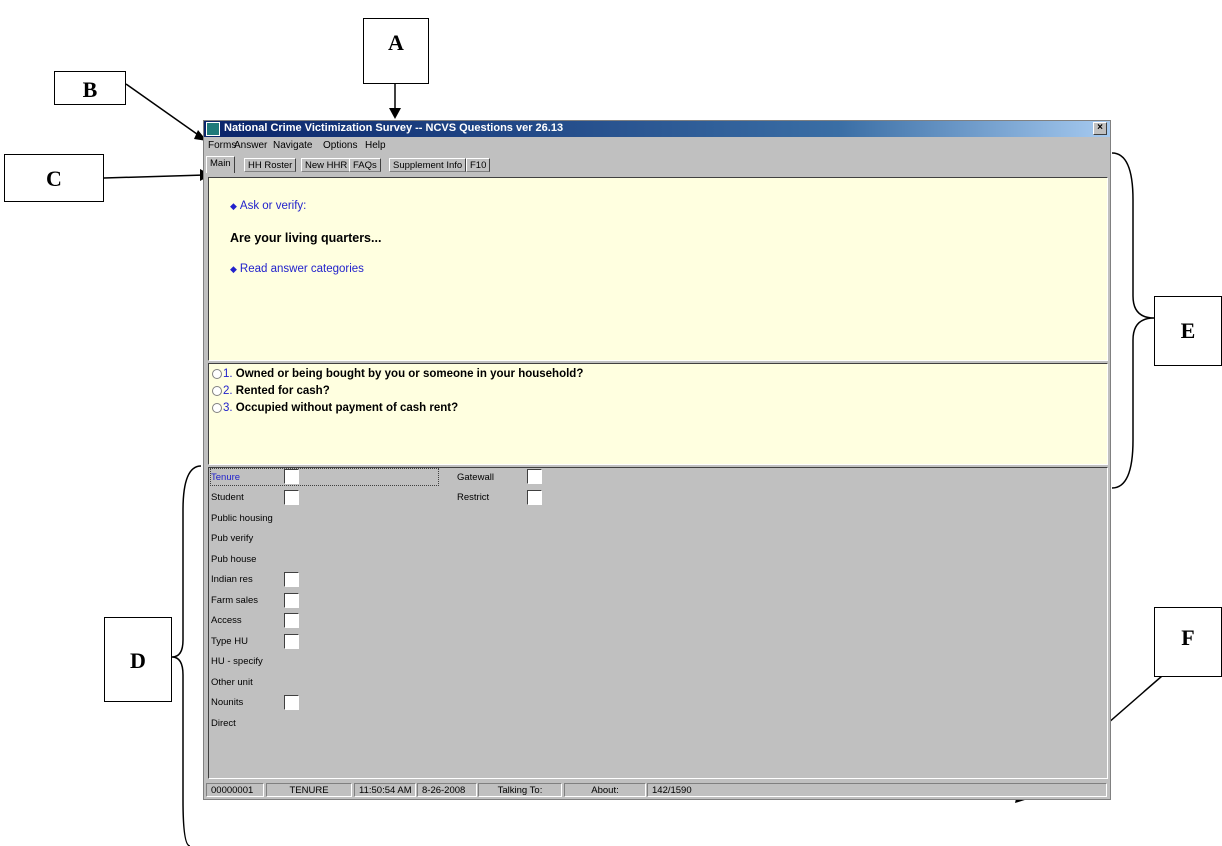  Describe the element at coordinates (365, 165) in the screenshot. I see `tab-faqs: FAQs` at that location.